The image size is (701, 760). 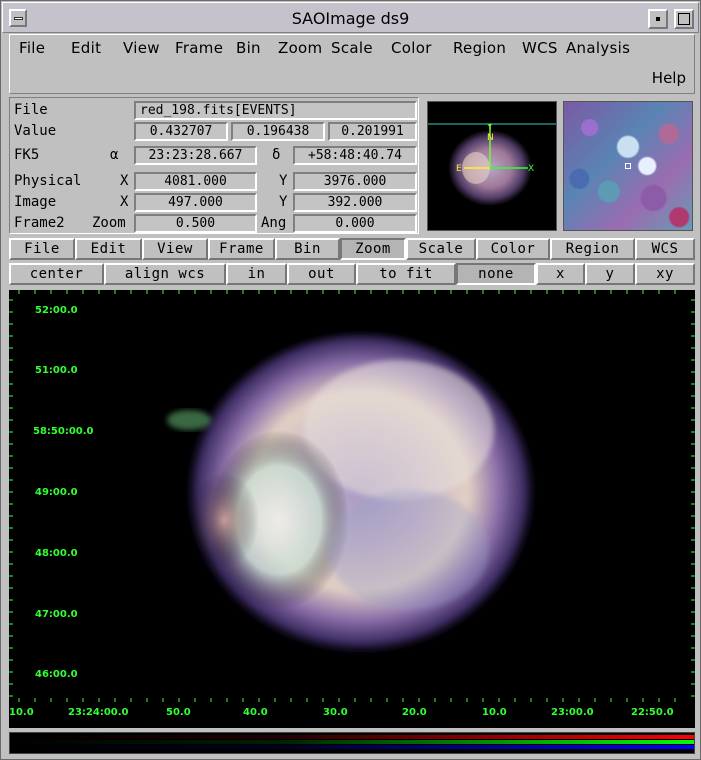 What do you see at coordinates (409, 550) in the screenshot?
I see `remnant-inner-filaments` at bounding box center [409, 550].